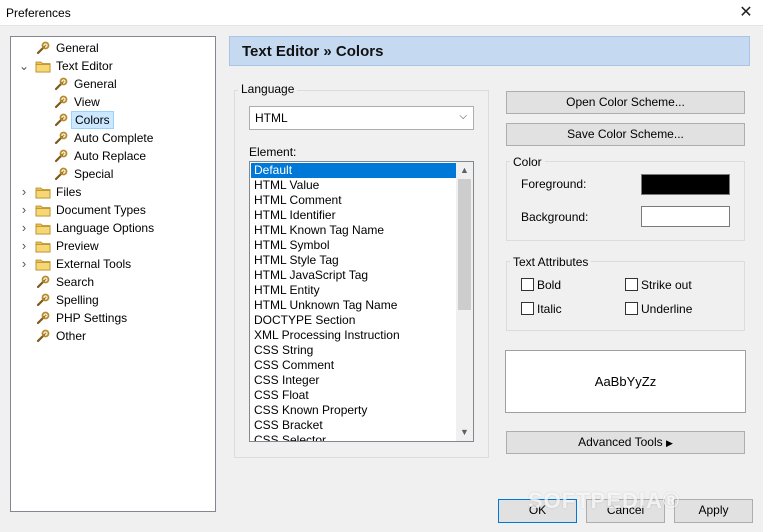 Image resolution: width=763 pixels, height=532 pixels. I want to click on list-item: HTML Known Tag Name, so click(353, 230).